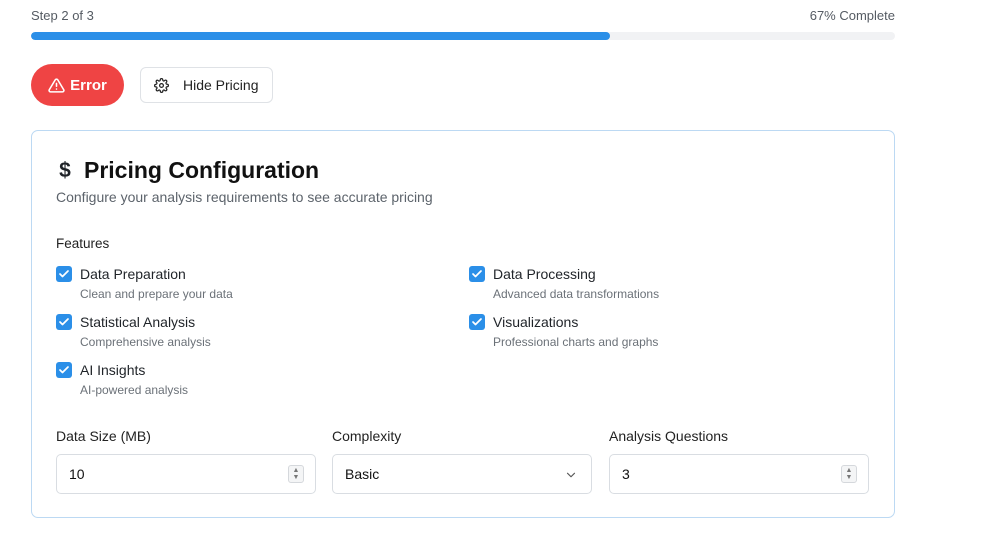  Describe the element at coordinates (145, 342) in the screenshot. I see `feature-description: Comprehensive analysis` at that location.